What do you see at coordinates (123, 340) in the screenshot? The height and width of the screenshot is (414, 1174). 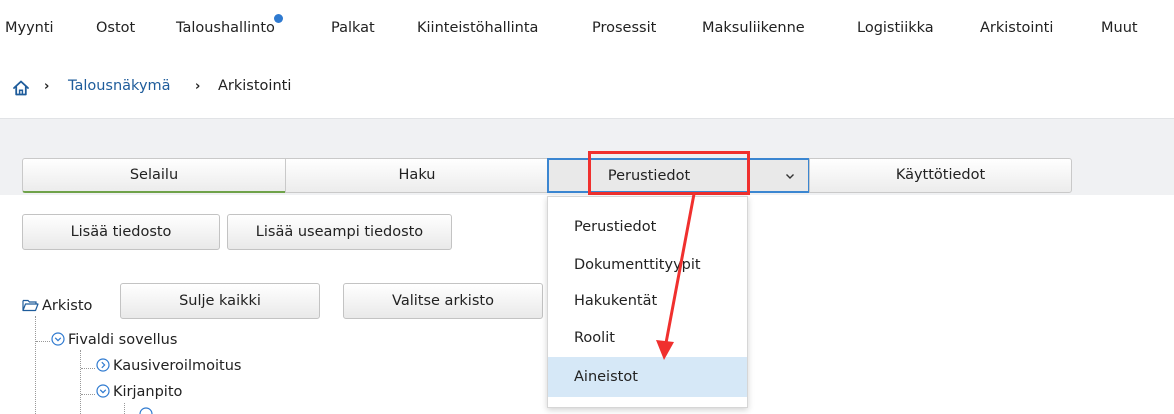 I see `tree-node-label: Fivaldi sovellus` at bounding box center [123, 340].